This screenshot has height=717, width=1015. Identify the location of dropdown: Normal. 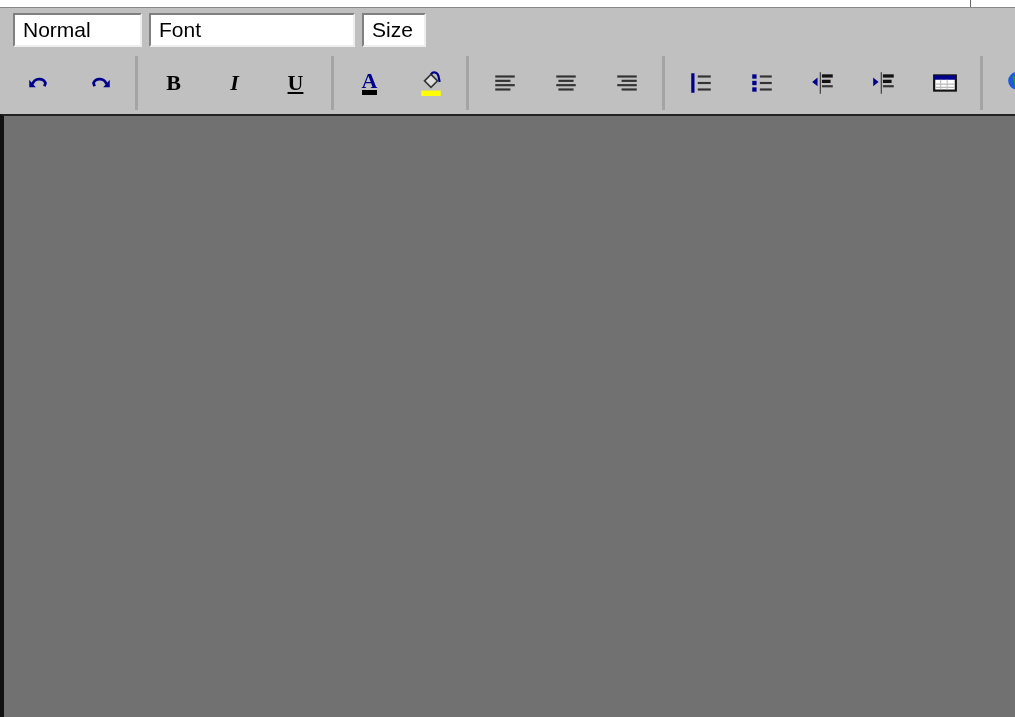
(77, 30).